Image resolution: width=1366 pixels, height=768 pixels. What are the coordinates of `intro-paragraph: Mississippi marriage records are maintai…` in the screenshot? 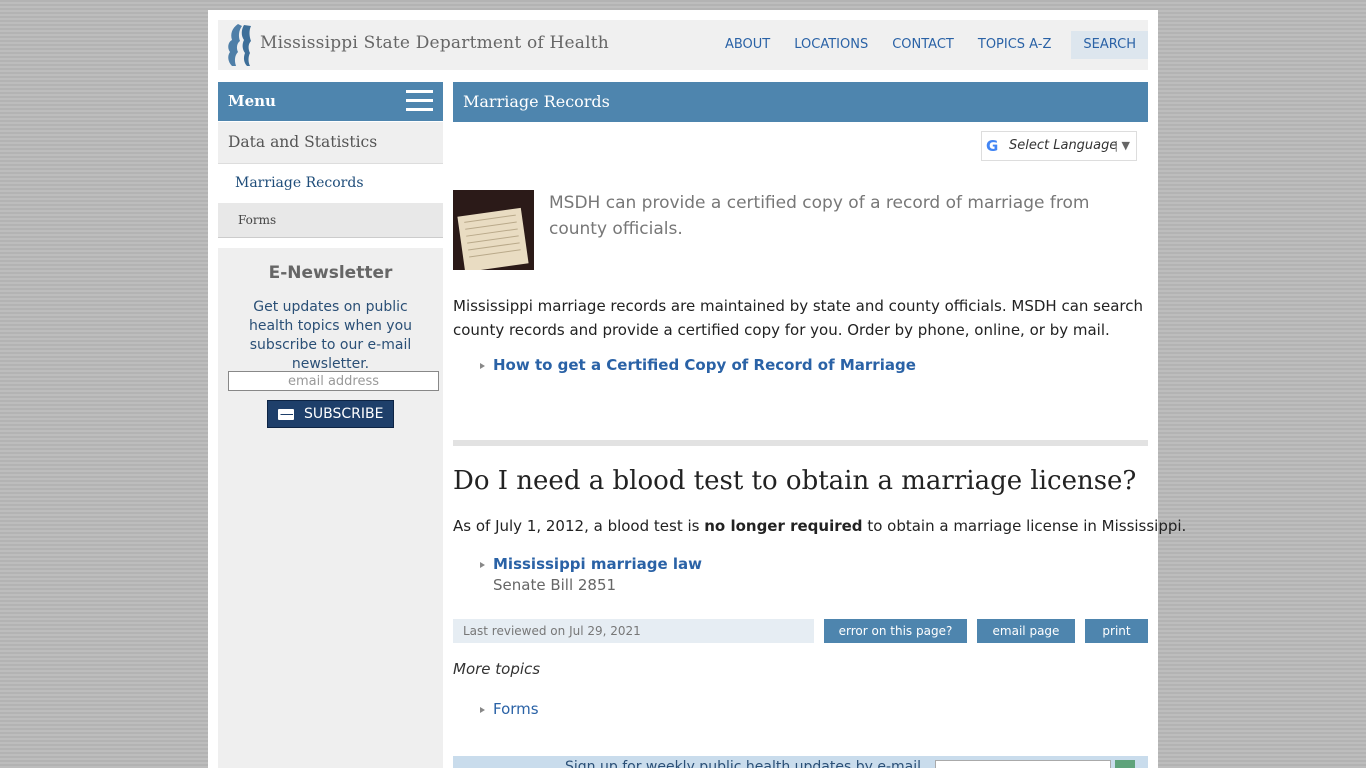 It's located at (798, 318).